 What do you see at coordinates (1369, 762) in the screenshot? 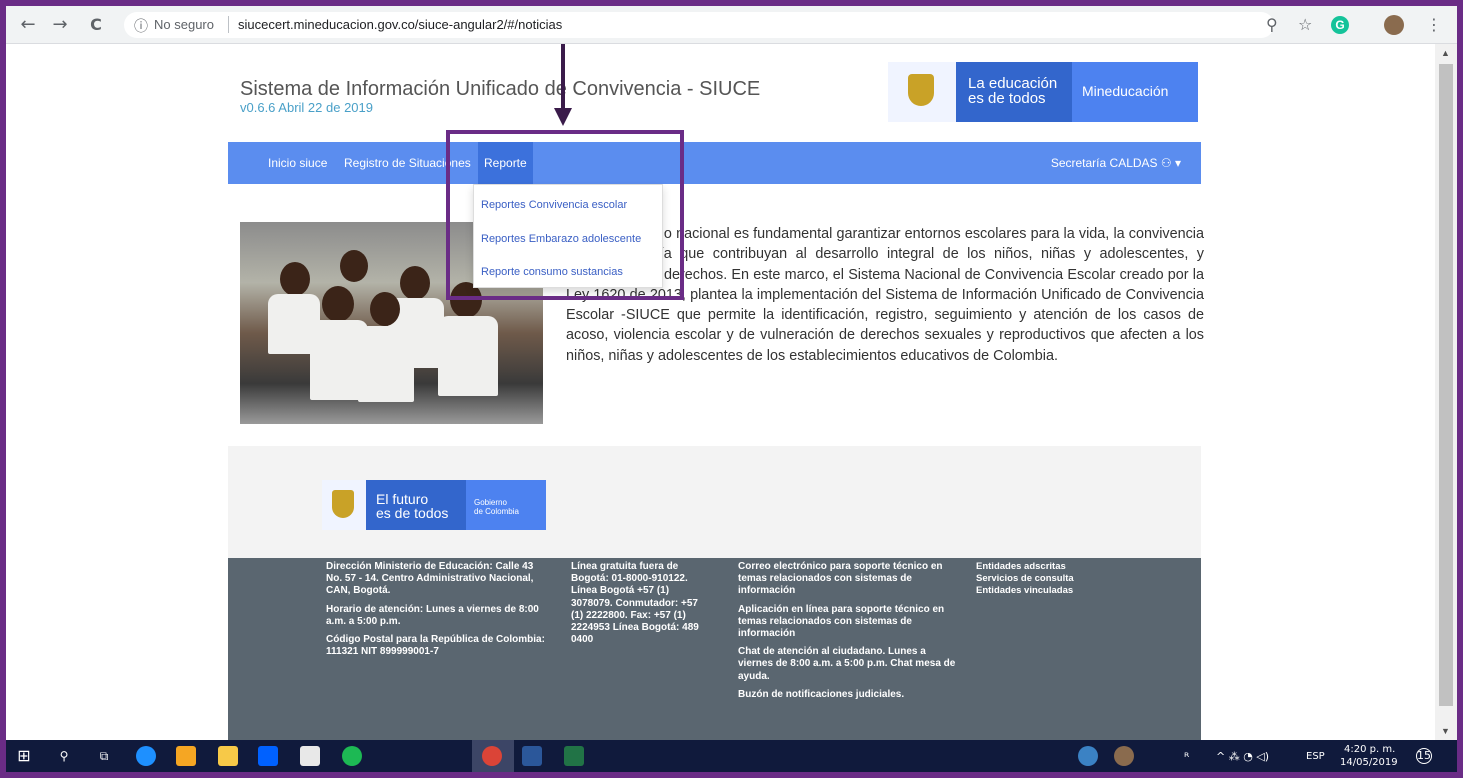
I see `clock-date: 14/05/2019` at bounding box center [1369, 762].